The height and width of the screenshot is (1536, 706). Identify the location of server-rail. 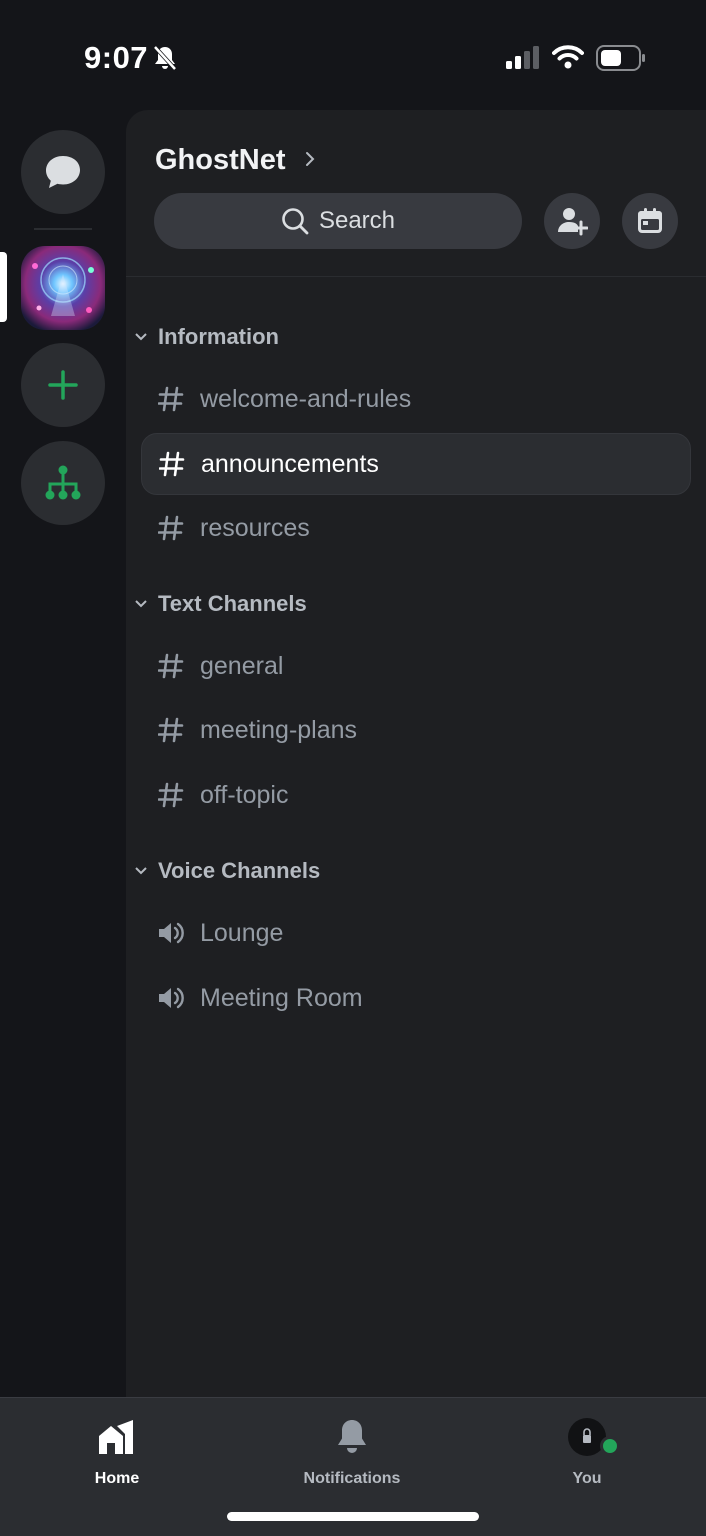
(63, 753).